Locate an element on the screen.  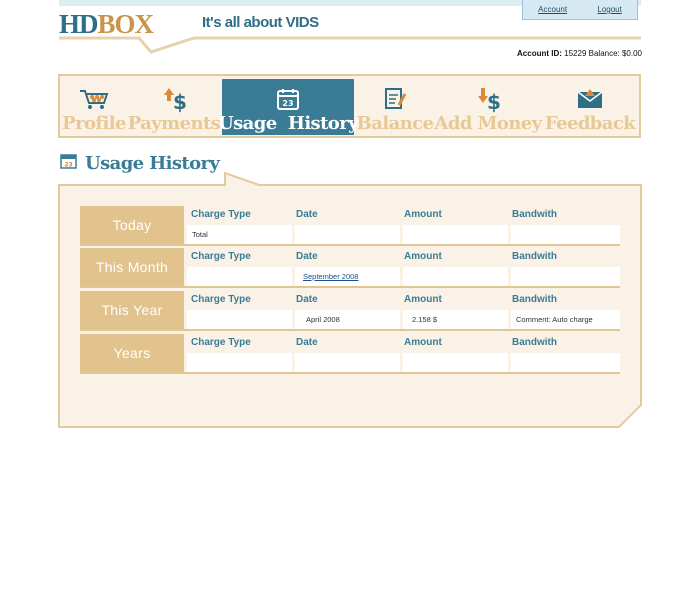
account-link: Account is located at coordinates (552, 9).